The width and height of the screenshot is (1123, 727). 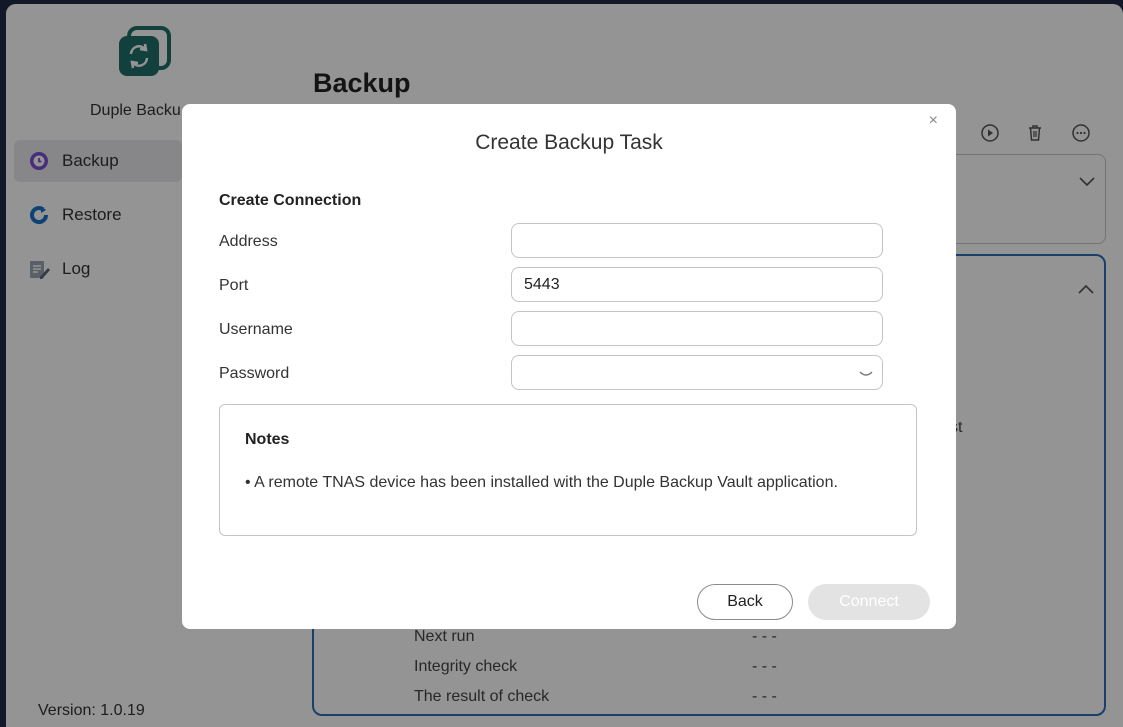 What do you see at coordinates (869, 602) in the screenshot?
I see `connect-button: Connect` at bounding box center [869, 602].